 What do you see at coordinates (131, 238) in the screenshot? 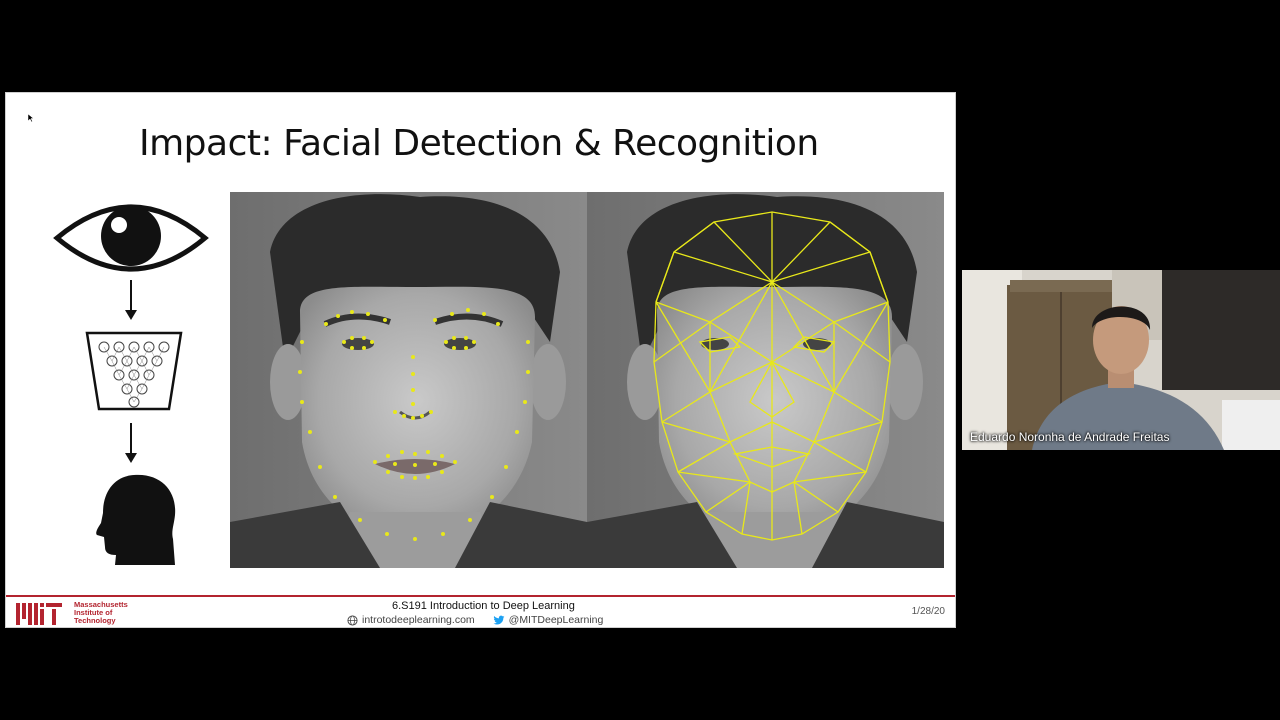
I see `eye-icon` at bounding box center [131, 238].